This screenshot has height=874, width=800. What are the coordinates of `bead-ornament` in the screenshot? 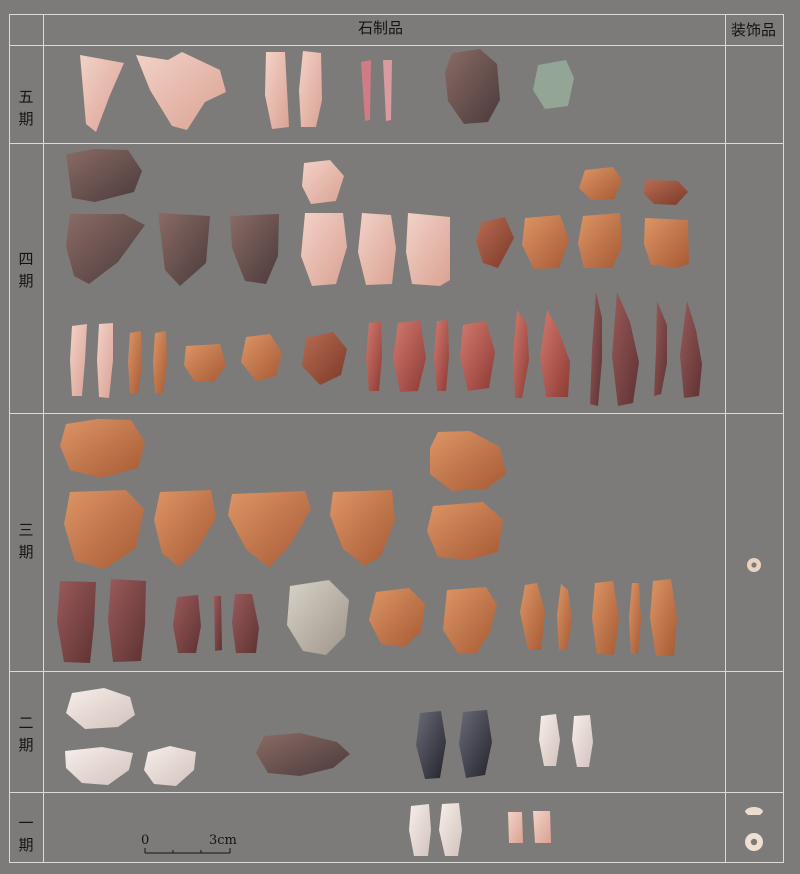 It's located at (754, 811).